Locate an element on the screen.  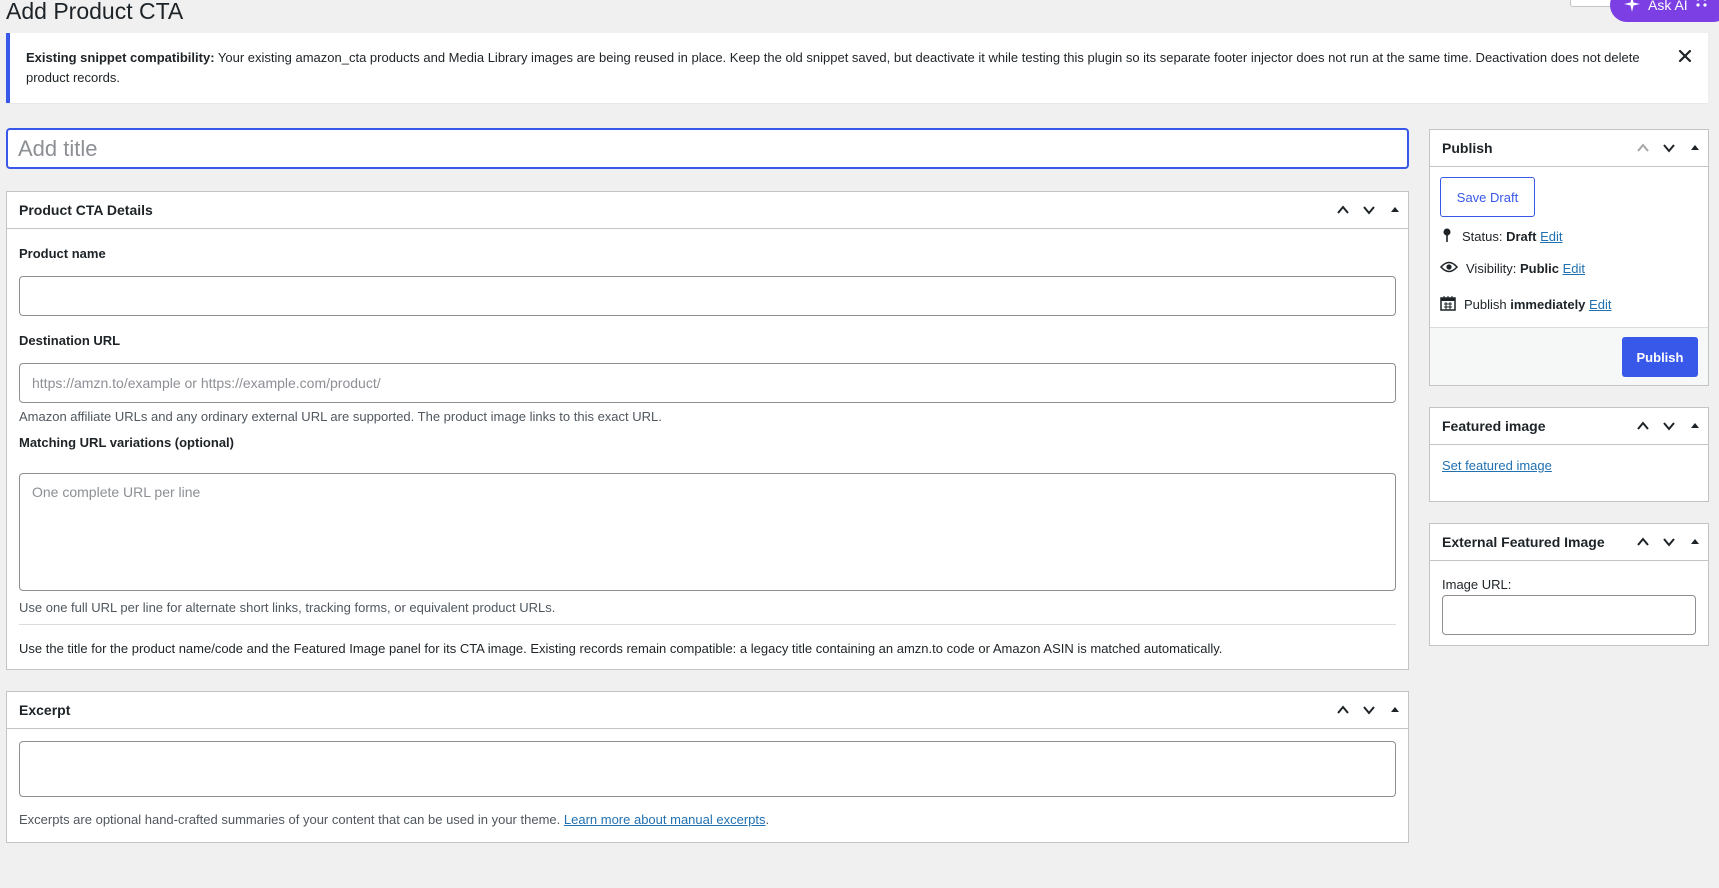
publish-button: Publish is located at coordinates (1660, 357).